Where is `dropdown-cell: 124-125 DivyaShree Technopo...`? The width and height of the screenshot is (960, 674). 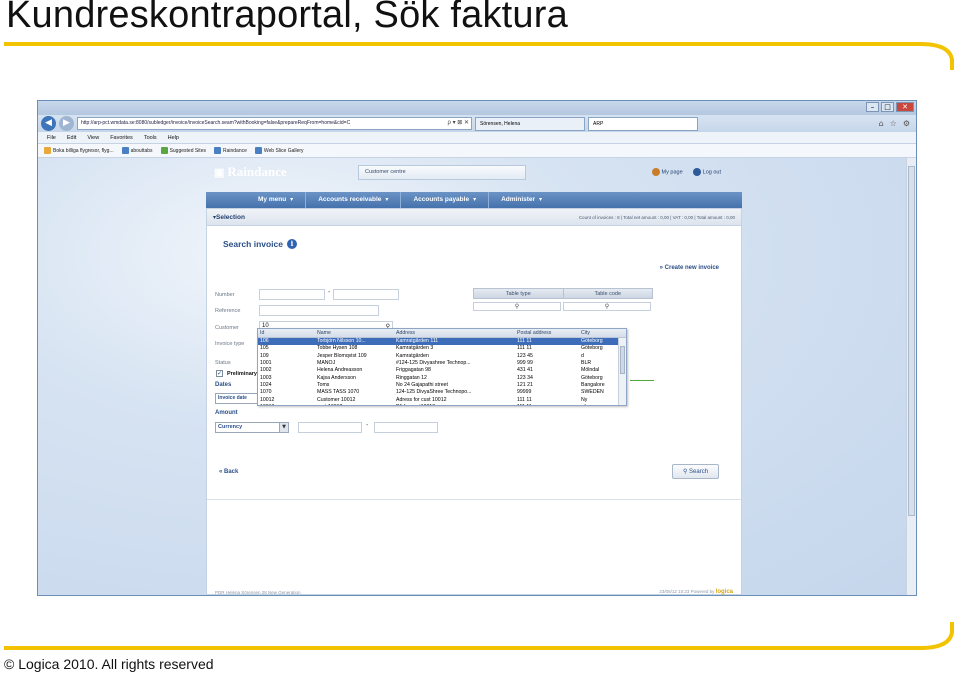 dropdown-cell: 124-125 DivyaShree Technopo... is located at coordinates (434, 392).